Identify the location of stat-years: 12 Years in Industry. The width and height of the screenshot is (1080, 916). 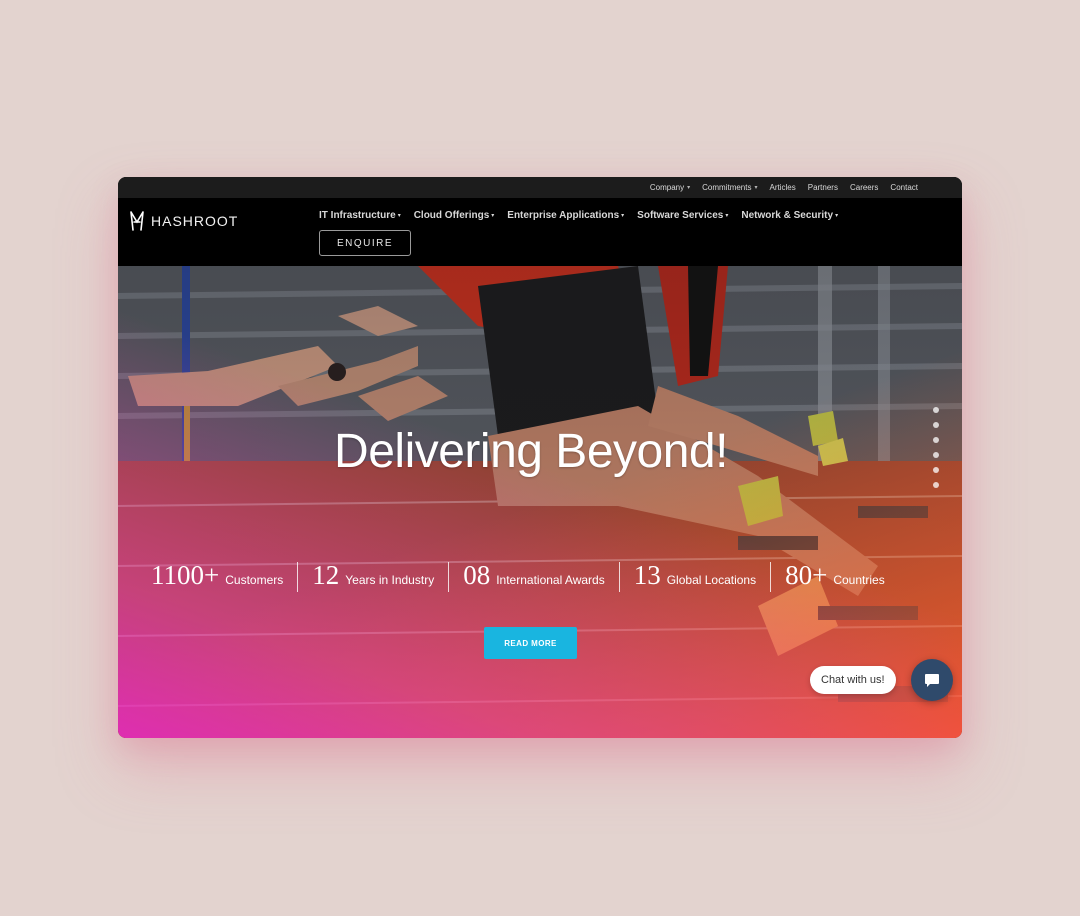
(373, 577).